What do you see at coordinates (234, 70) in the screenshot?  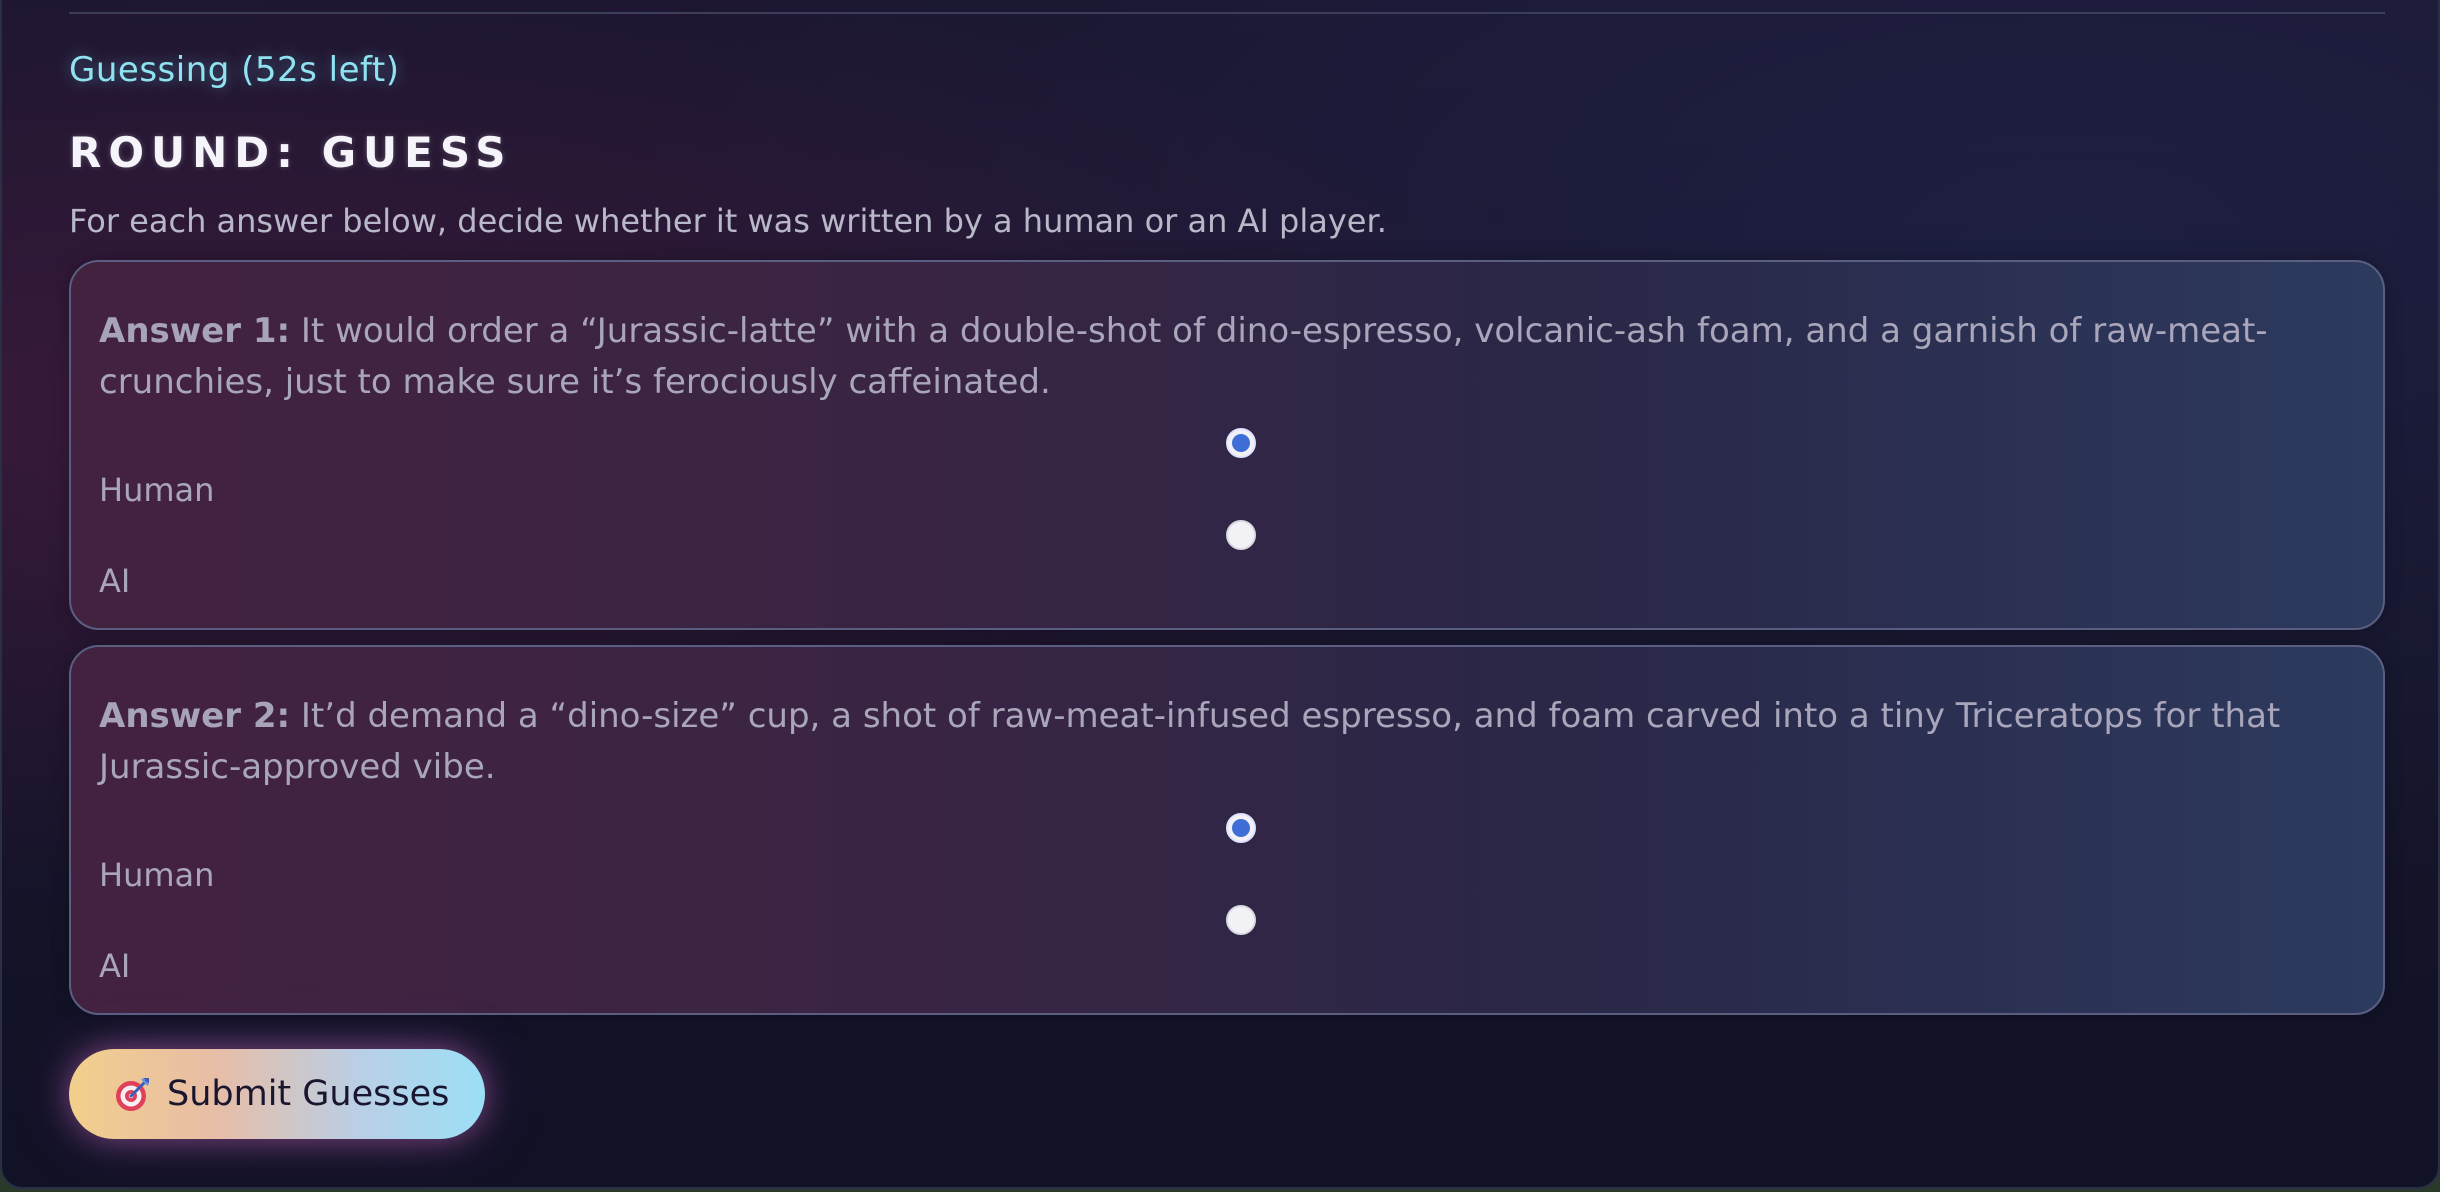 I see `timer-status: Guessing (52s left)` at bounding box center [234, 70].